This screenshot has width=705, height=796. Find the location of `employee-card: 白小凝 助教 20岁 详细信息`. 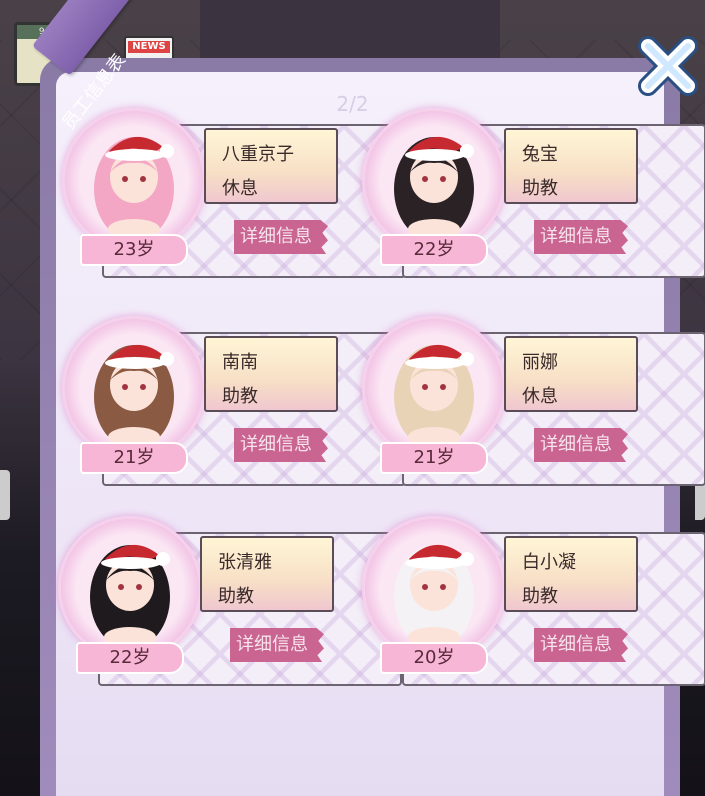

employee-card: 白小凝 助教 20岁 详细信息 is located at coordinates (533, 601).